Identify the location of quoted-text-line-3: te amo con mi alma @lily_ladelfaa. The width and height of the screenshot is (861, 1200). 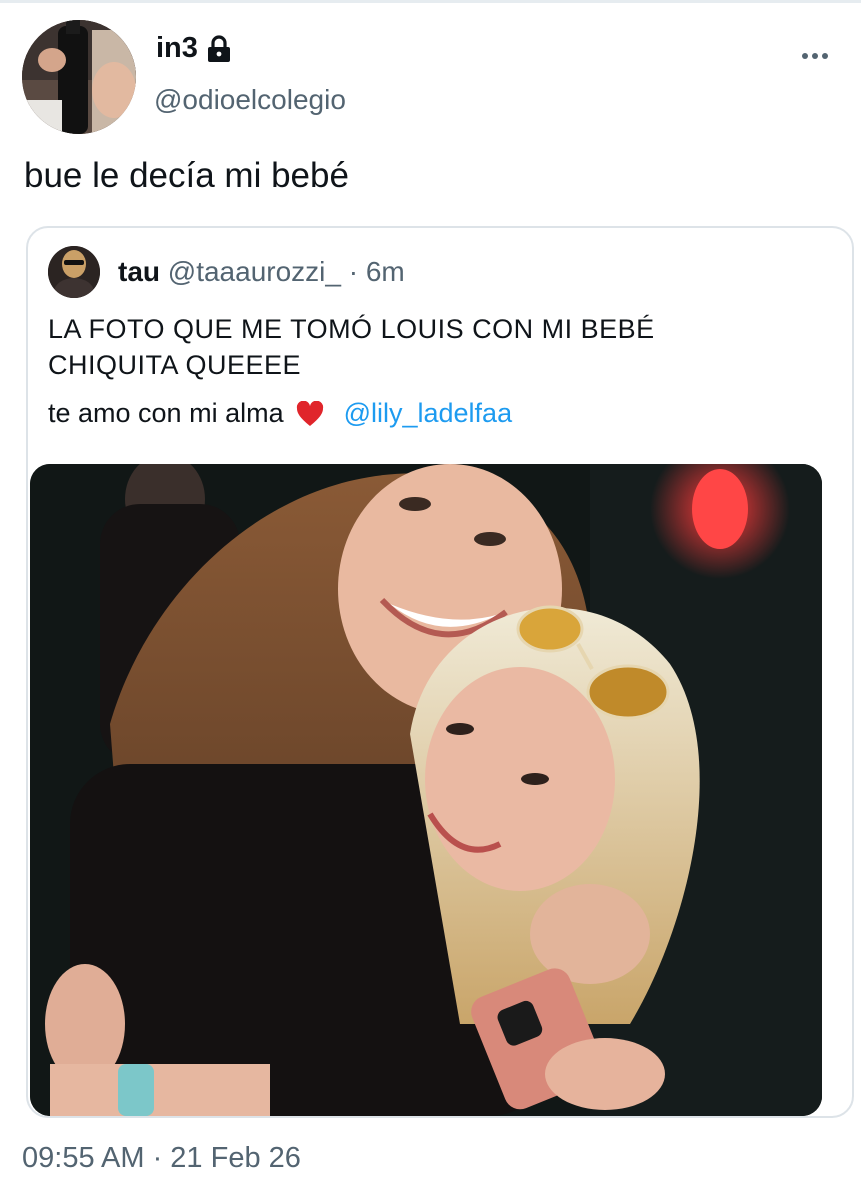
(280, 413).